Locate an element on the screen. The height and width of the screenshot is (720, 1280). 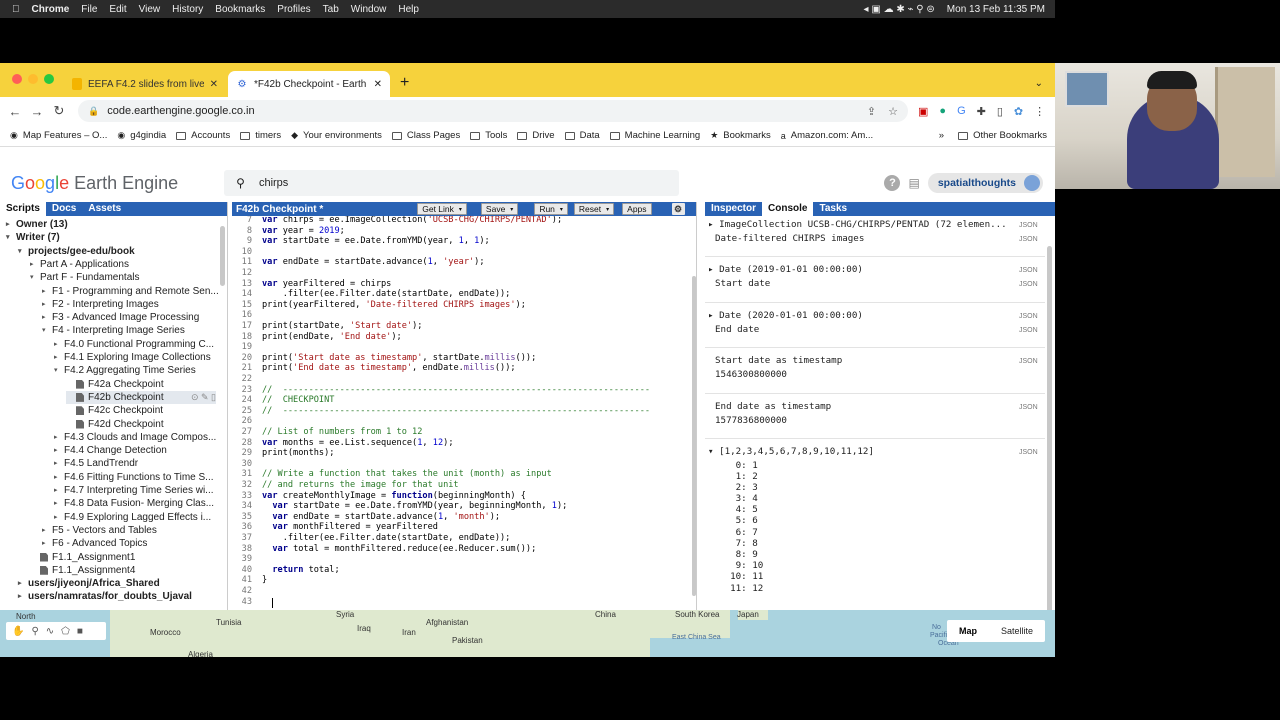
tab-assets: Assets is located at coordinates (104, 209).